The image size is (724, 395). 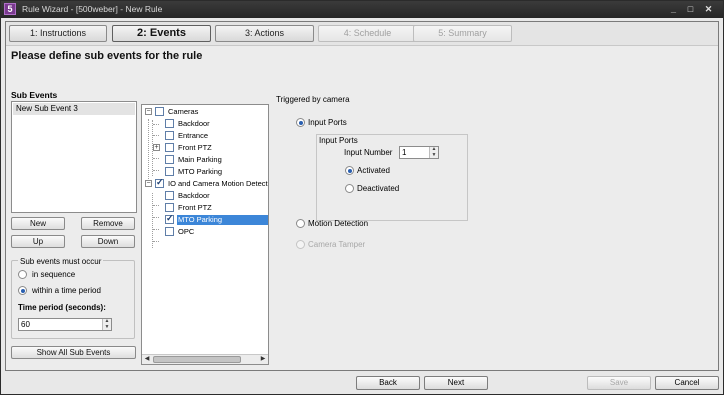 What do you see at coordinates (313, 99) in the screenshot?
I see `triggered-by-label: Triggered by camera` at bounding box center [313, 99].